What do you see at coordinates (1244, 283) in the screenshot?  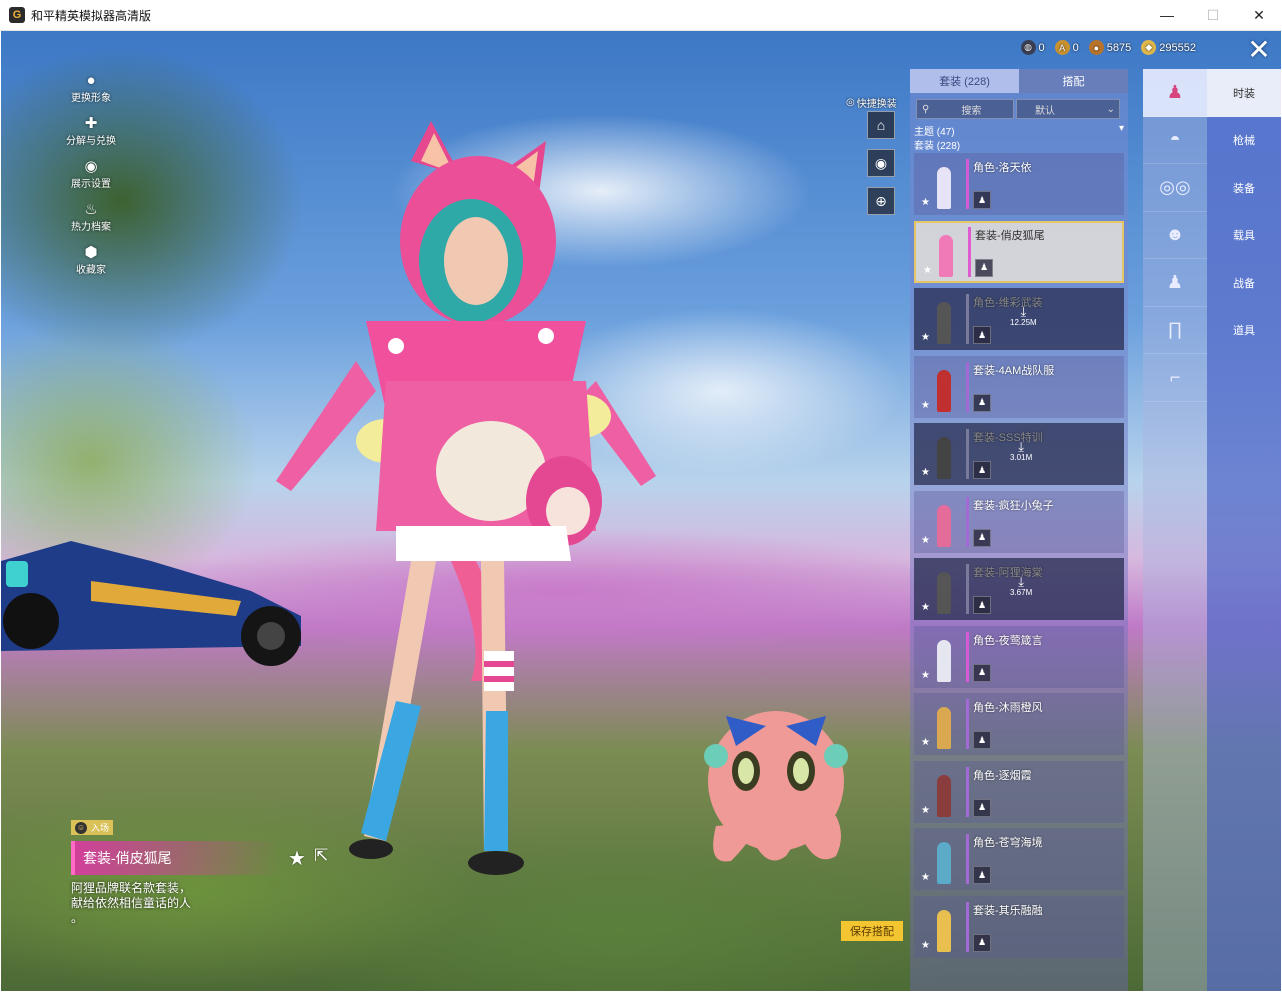 I see `main-tab-battle-gear: 战备` at bounding box center [1244, 283].